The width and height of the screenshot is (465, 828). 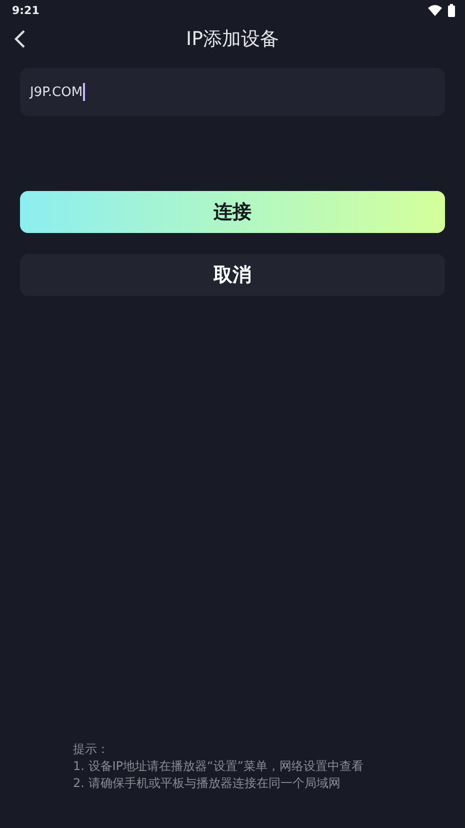 I want to click on hint-text: 1. 设备IP地址请在播放器“设置”菜单，网络设置中查看, so click(x=218, y=766).